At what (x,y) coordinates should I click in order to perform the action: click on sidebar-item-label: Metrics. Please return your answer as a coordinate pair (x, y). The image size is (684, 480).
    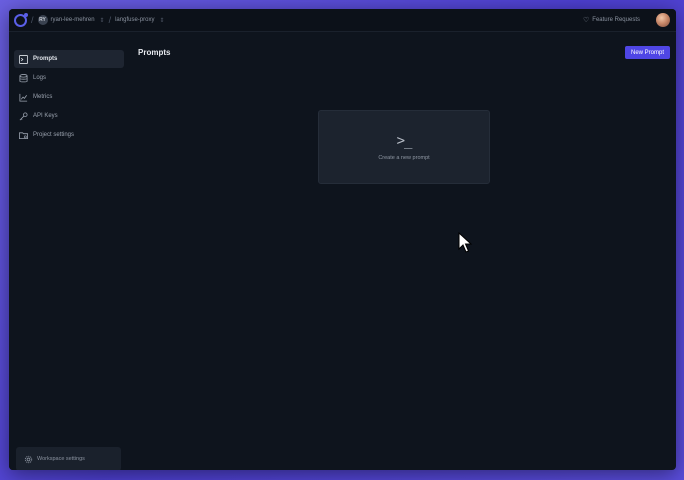
    Looking at the image, I should click on (43, 97).